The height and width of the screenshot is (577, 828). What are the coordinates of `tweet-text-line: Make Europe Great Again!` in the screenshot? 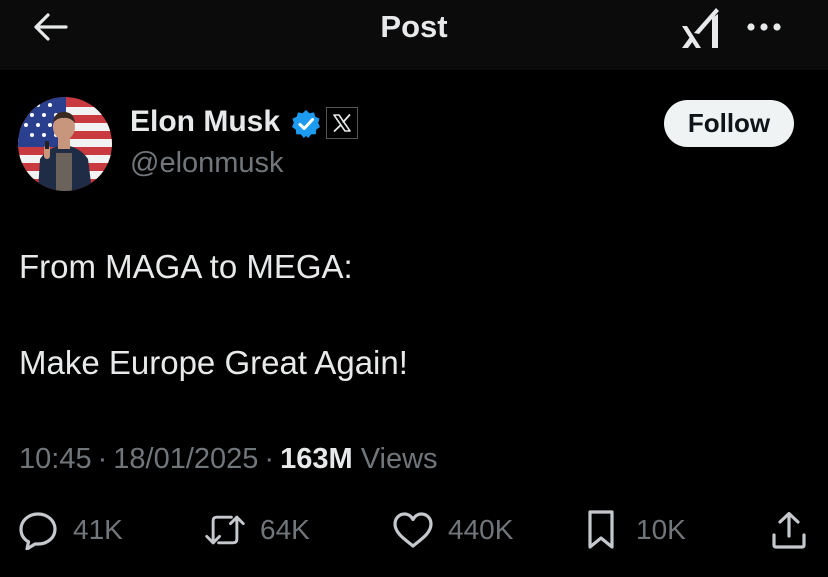 It's located at (213, 362).